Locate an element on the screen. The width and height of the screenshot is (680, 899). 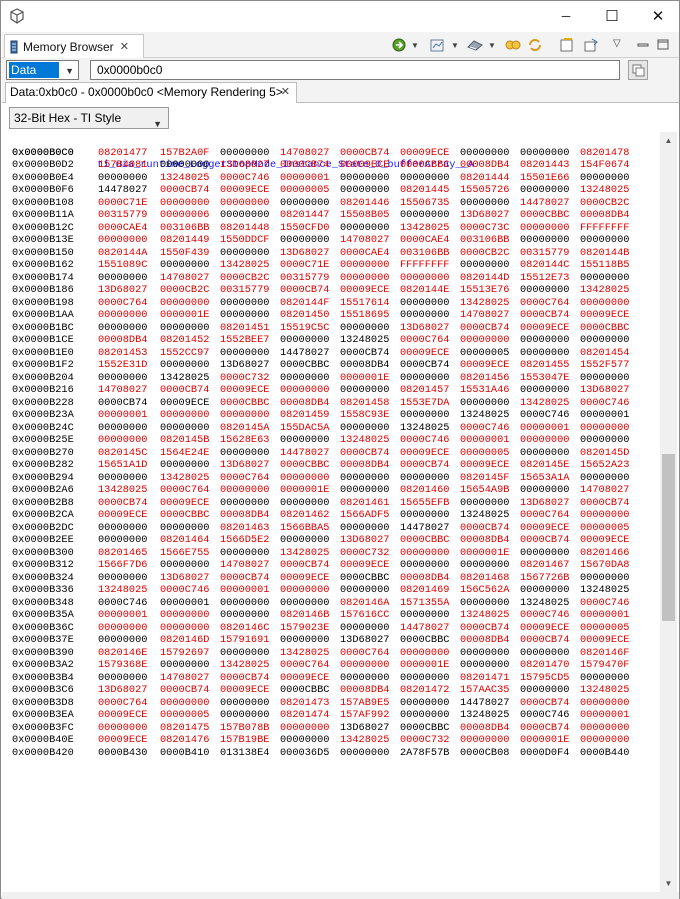
memory-word: 1553E7DA is located at coordinates (424, 403).